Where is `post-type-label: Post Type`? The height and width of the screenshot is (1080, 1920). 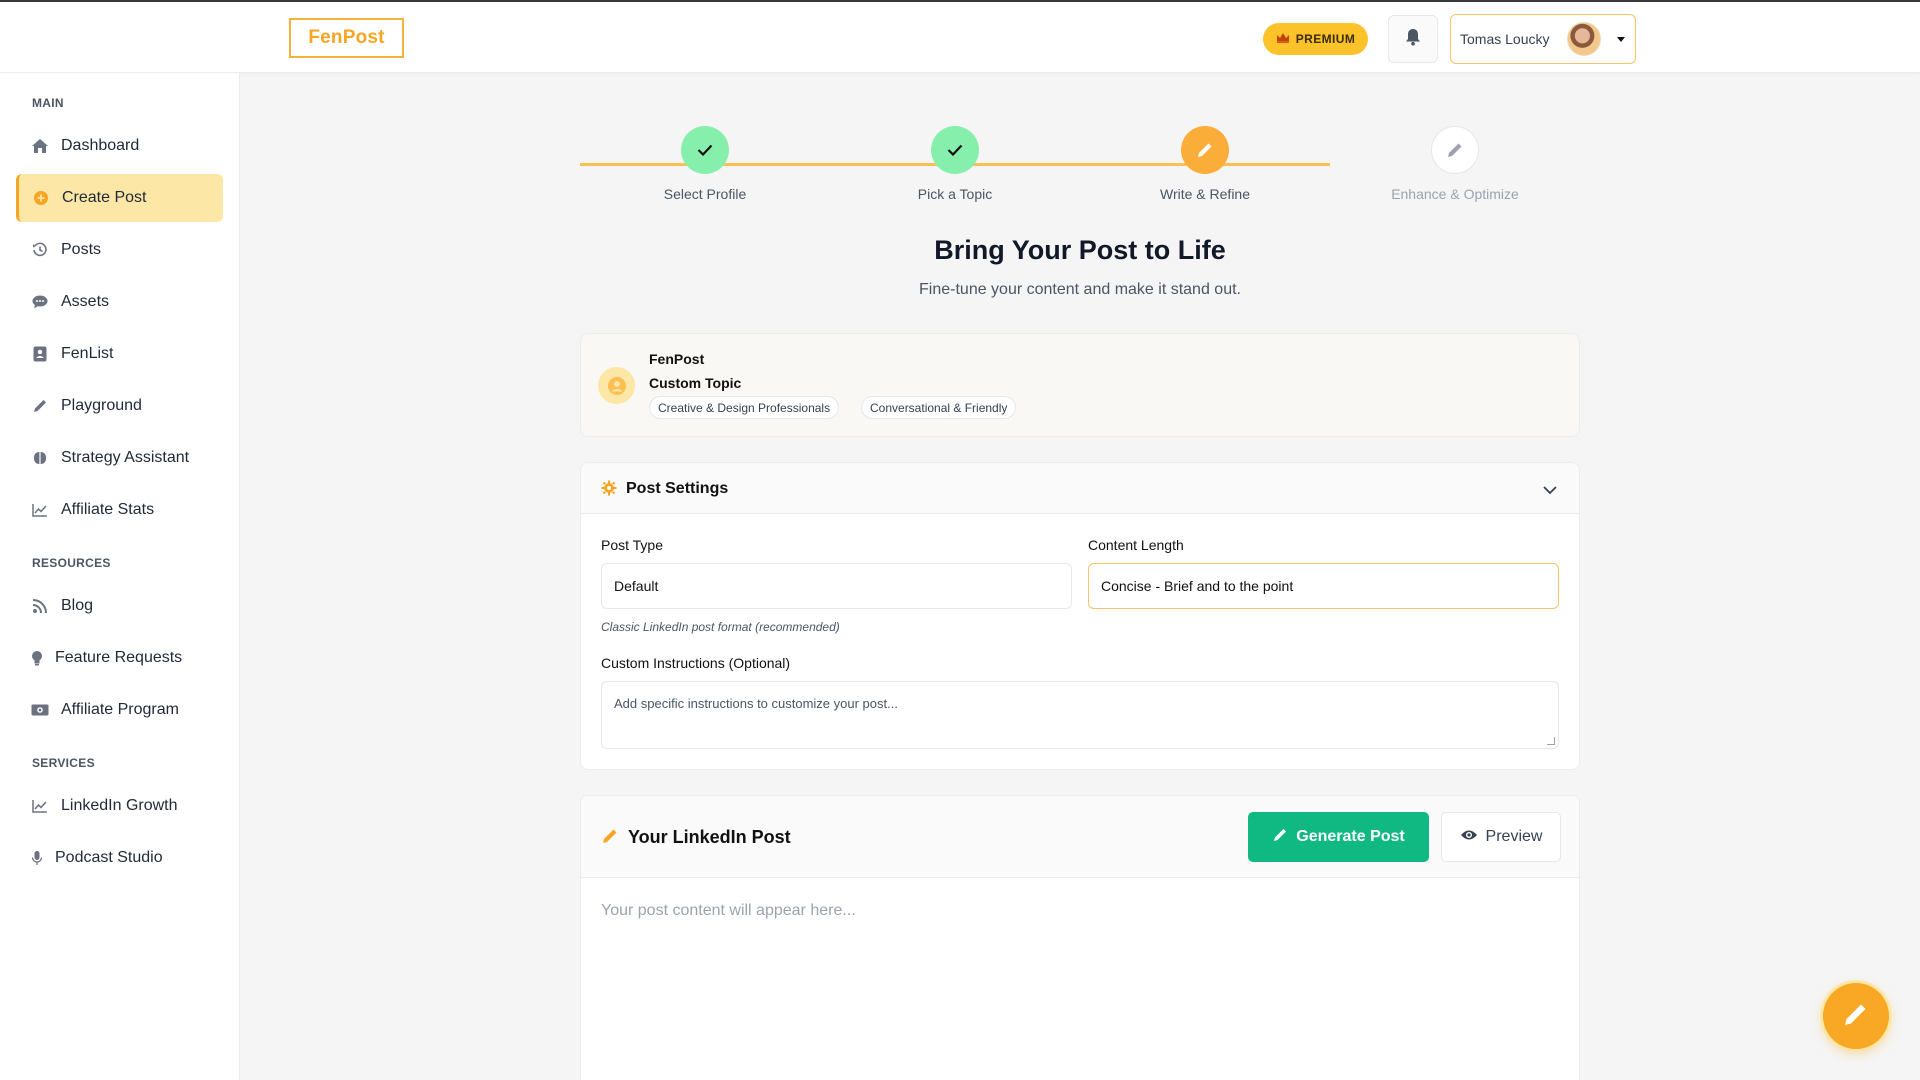
post-type-label: Post Type is located at coordinates (632, 545).